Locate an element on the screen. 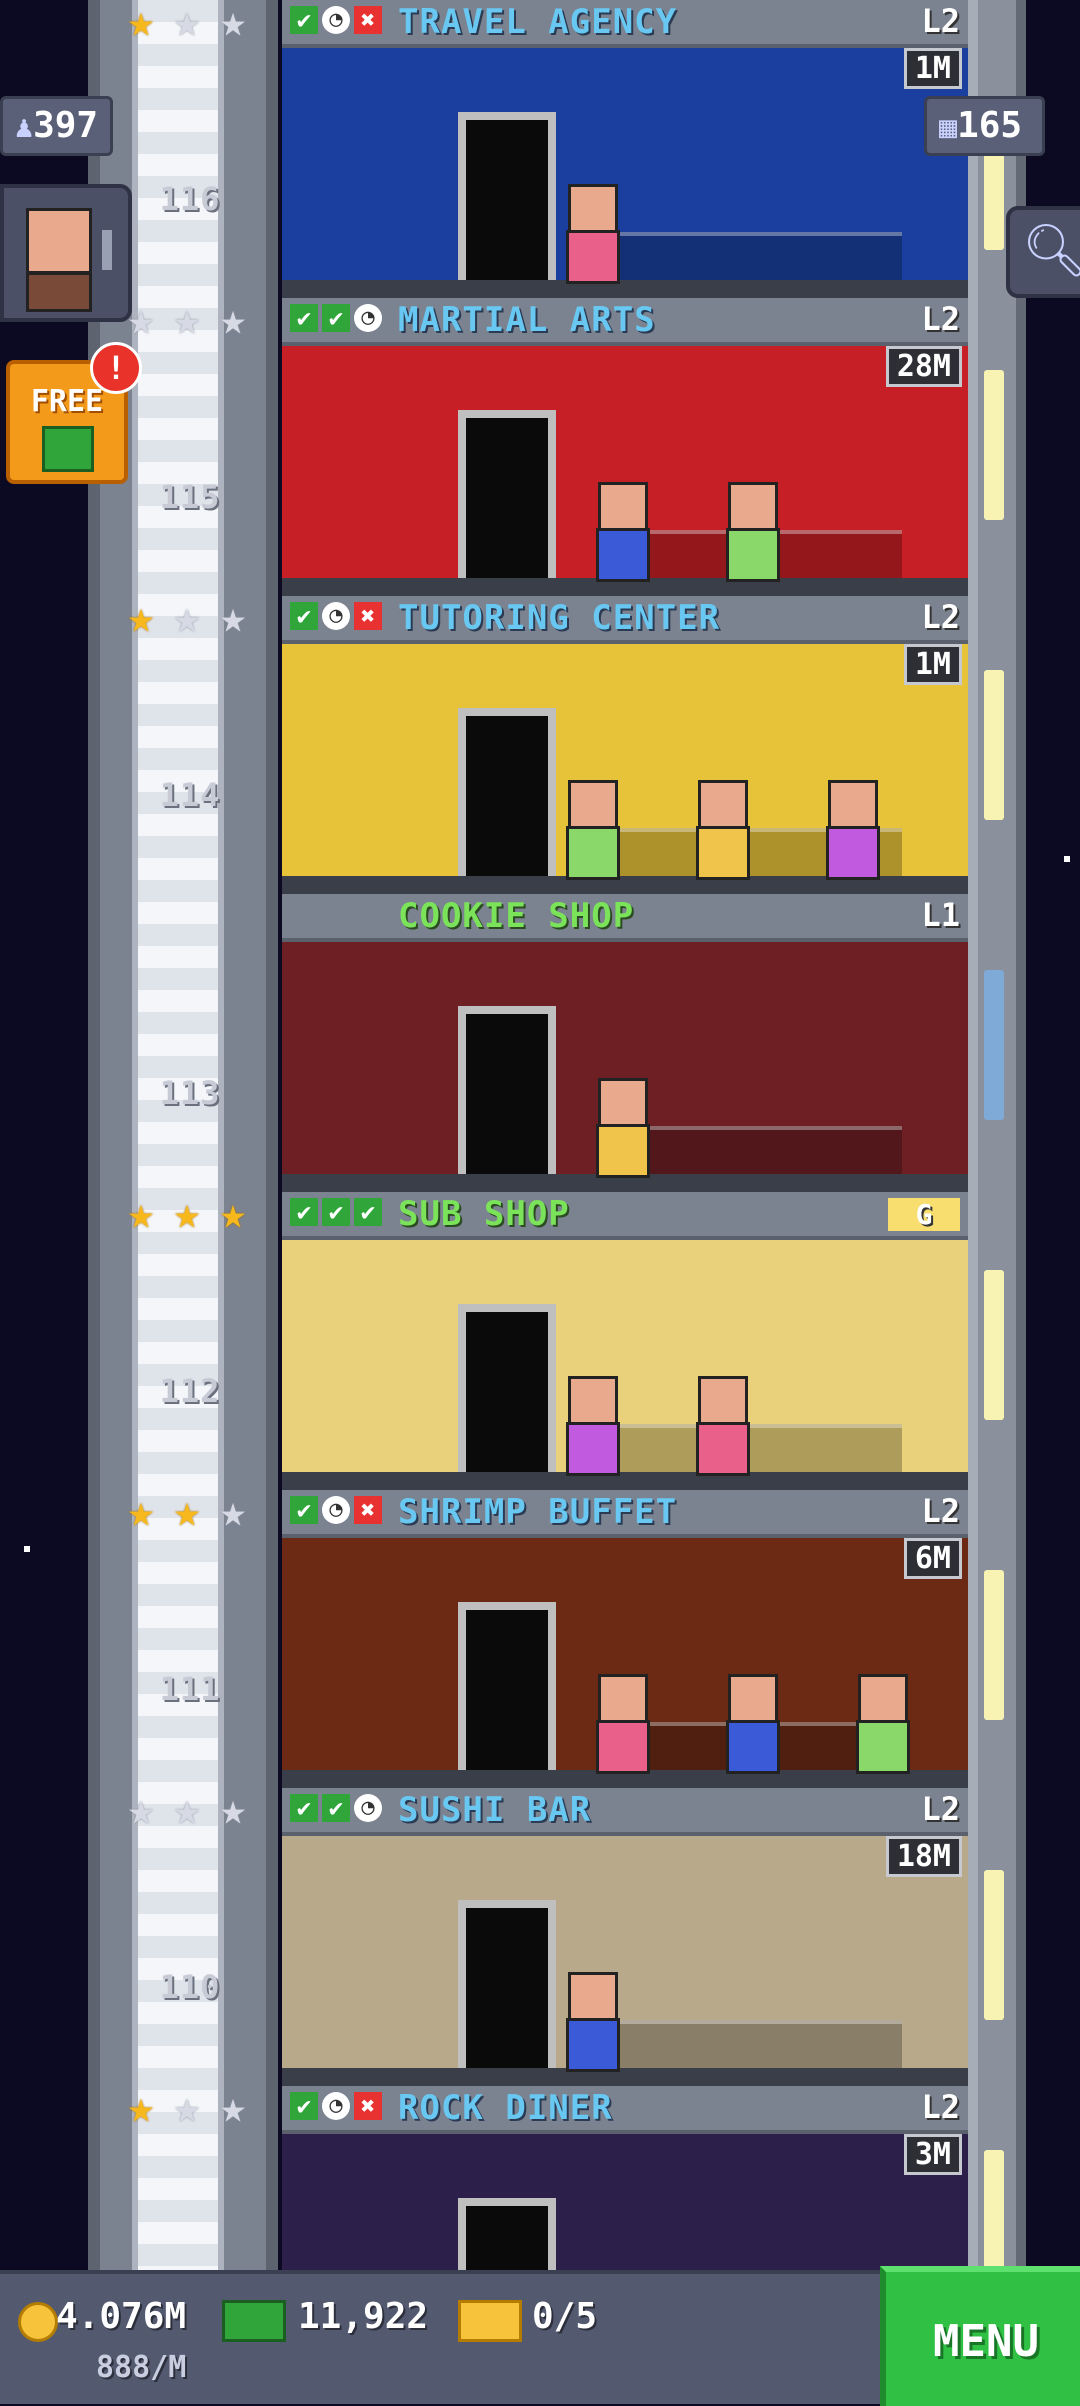  bux-value: 11,922 is located at coordinates (363, 2316).